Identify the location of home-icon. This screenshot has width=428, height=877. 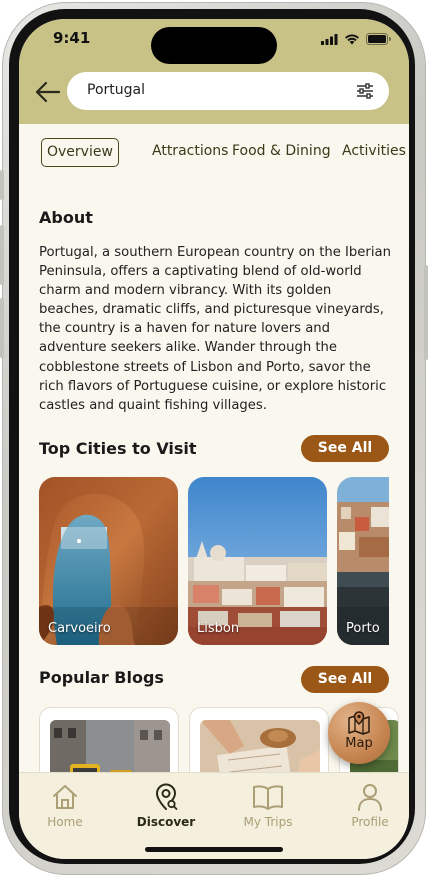
(65, 797).